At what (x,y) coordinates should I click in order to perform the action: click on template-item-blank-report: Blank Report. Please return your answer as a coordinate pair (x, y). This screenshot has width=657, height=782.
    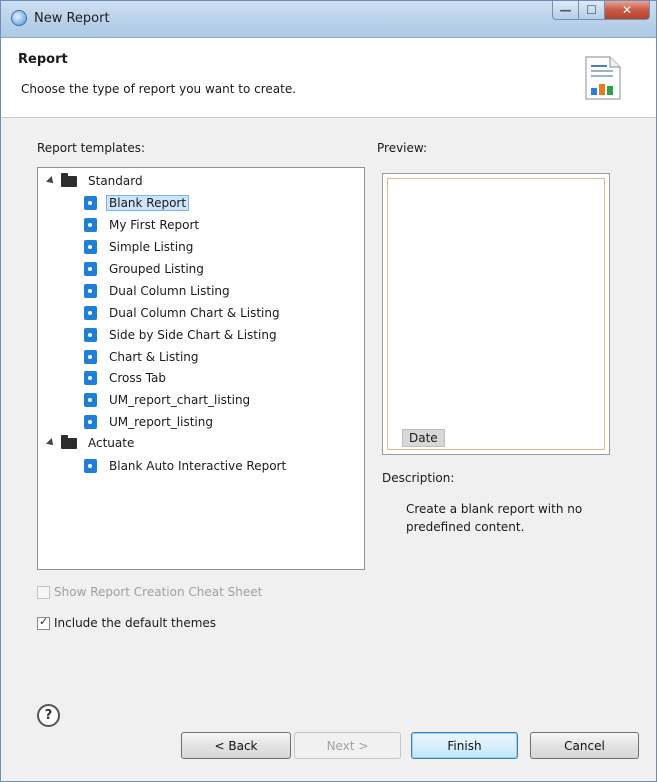
    Looking at the image, I should click on (137, 203).